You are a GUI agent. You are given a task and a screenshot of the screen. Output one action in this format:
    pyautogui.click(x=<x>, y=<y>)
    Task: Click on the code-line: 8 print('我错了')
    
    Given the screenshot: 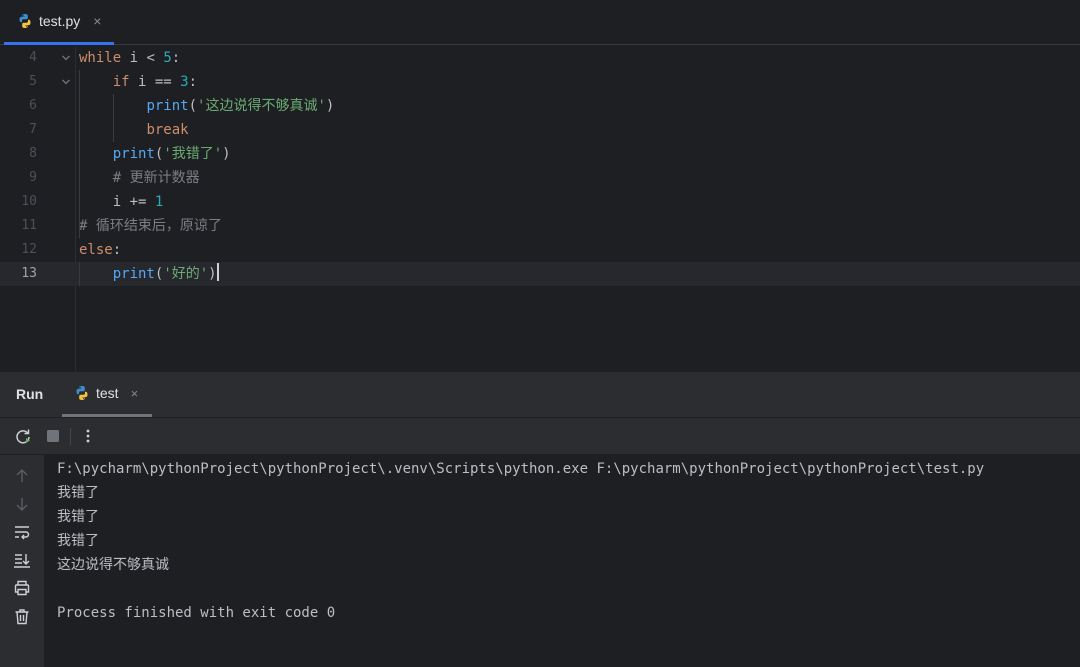 What is the action you would take?
    pyautogui.click(x=540, y=154)
    